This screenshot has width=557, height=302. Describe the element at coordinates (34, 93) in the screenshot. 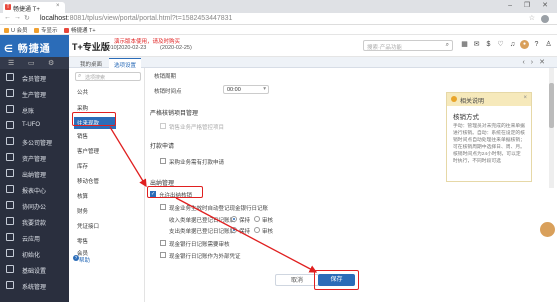

I see `sidebar-item-production: 生产管理` at that location.